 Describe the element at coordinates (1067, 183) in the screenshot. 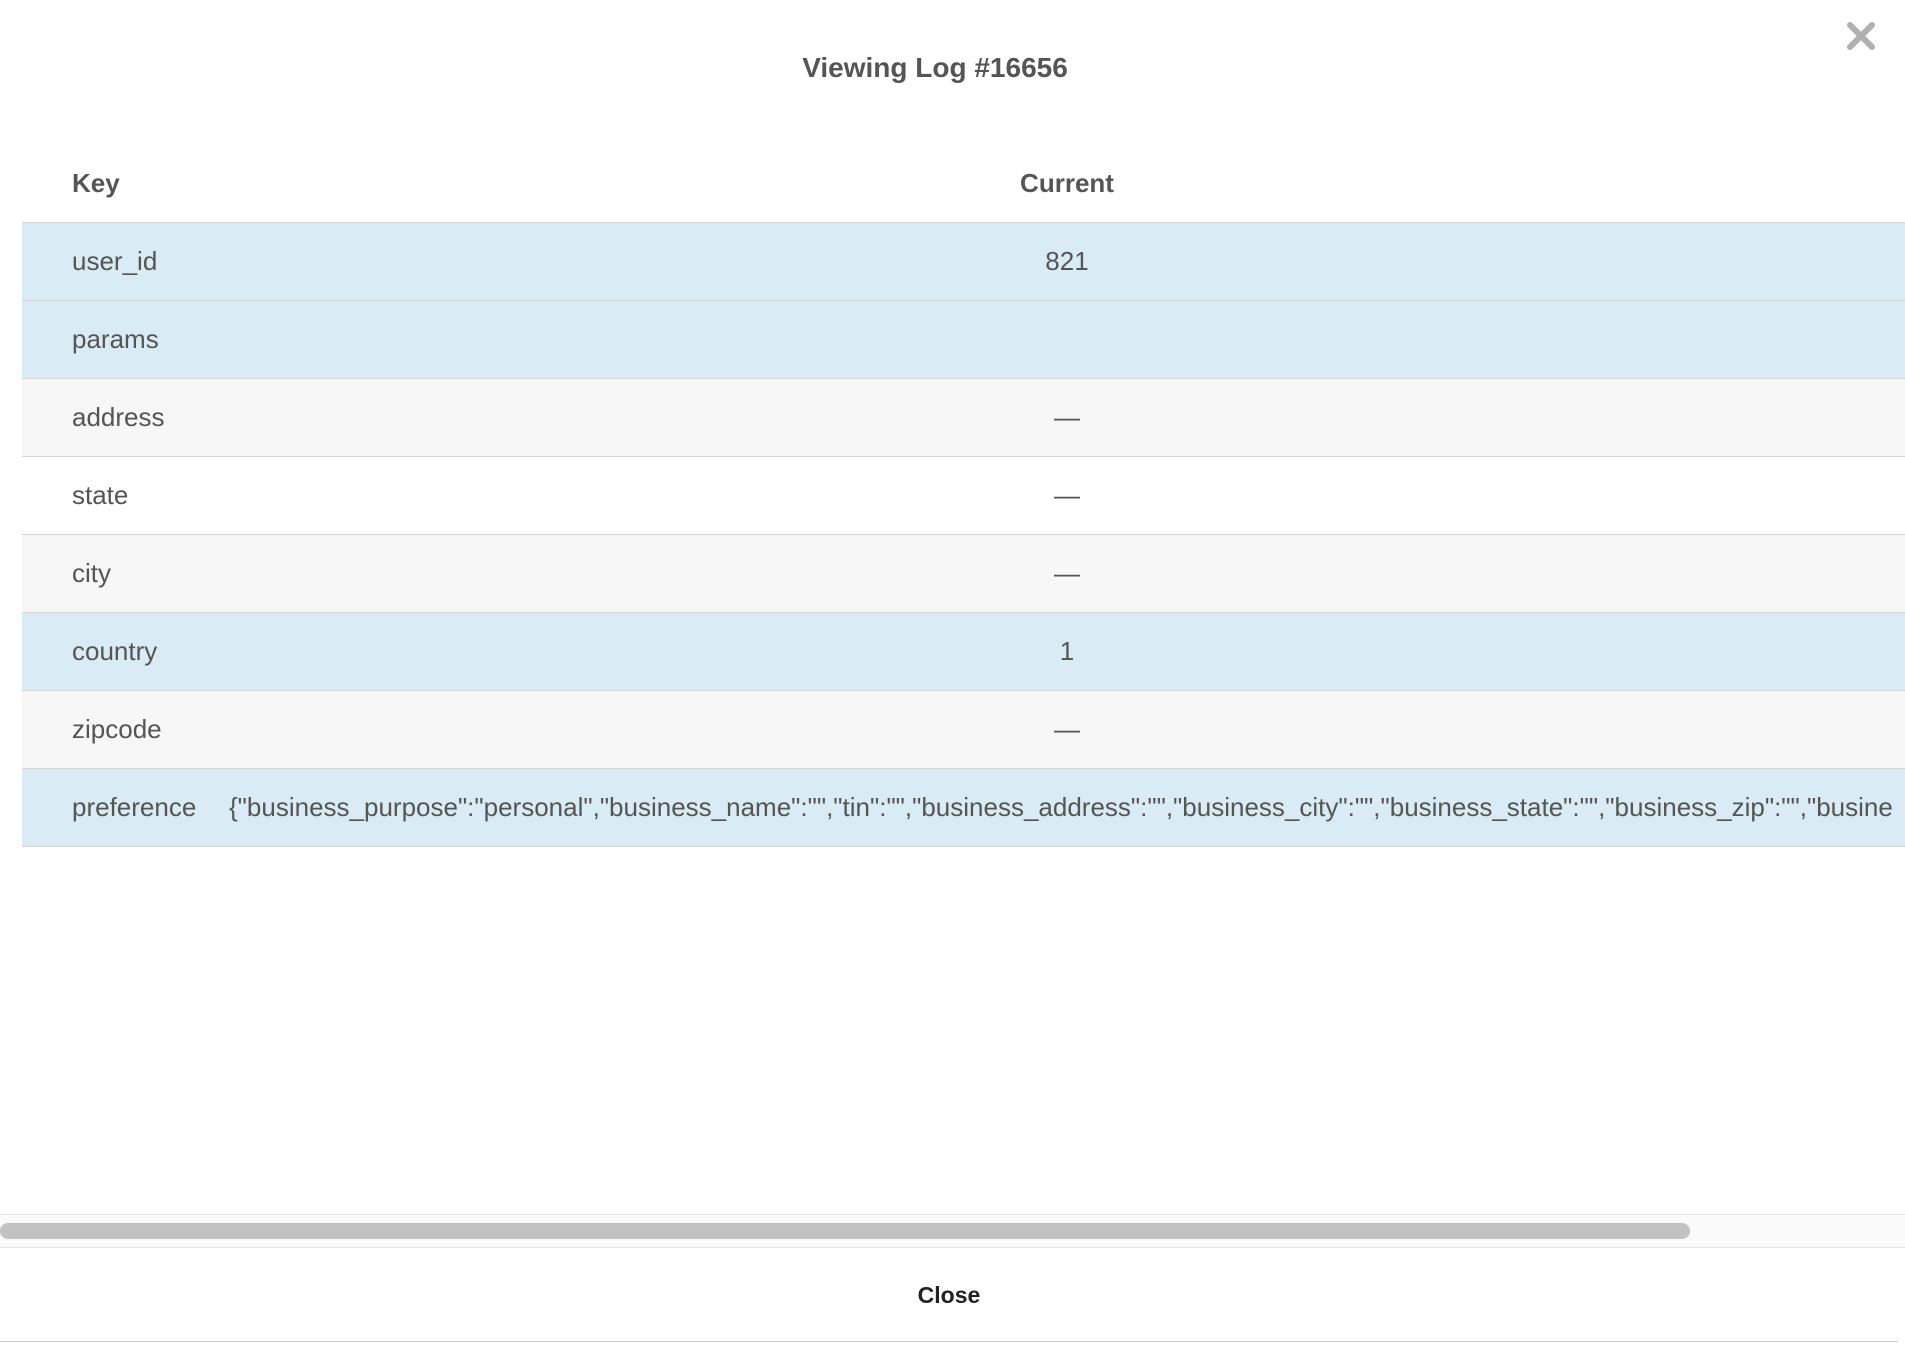

I see `column-header-current: Current` at that location.